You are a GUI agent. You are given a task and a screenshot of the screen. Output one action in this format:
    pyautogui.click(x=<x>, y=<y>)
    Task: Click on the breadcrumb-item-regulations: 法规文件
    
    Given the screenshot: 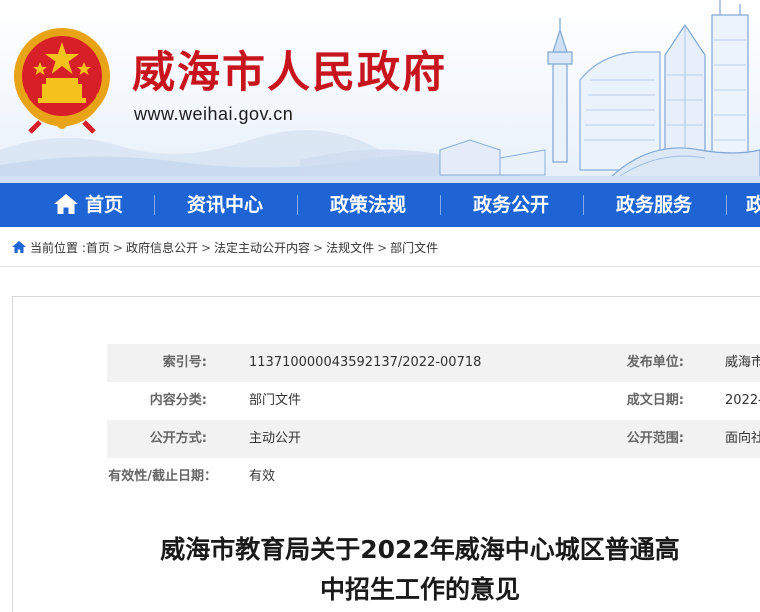 What is the action you would take?
    pyautogui.click(x=350, y=248)
    